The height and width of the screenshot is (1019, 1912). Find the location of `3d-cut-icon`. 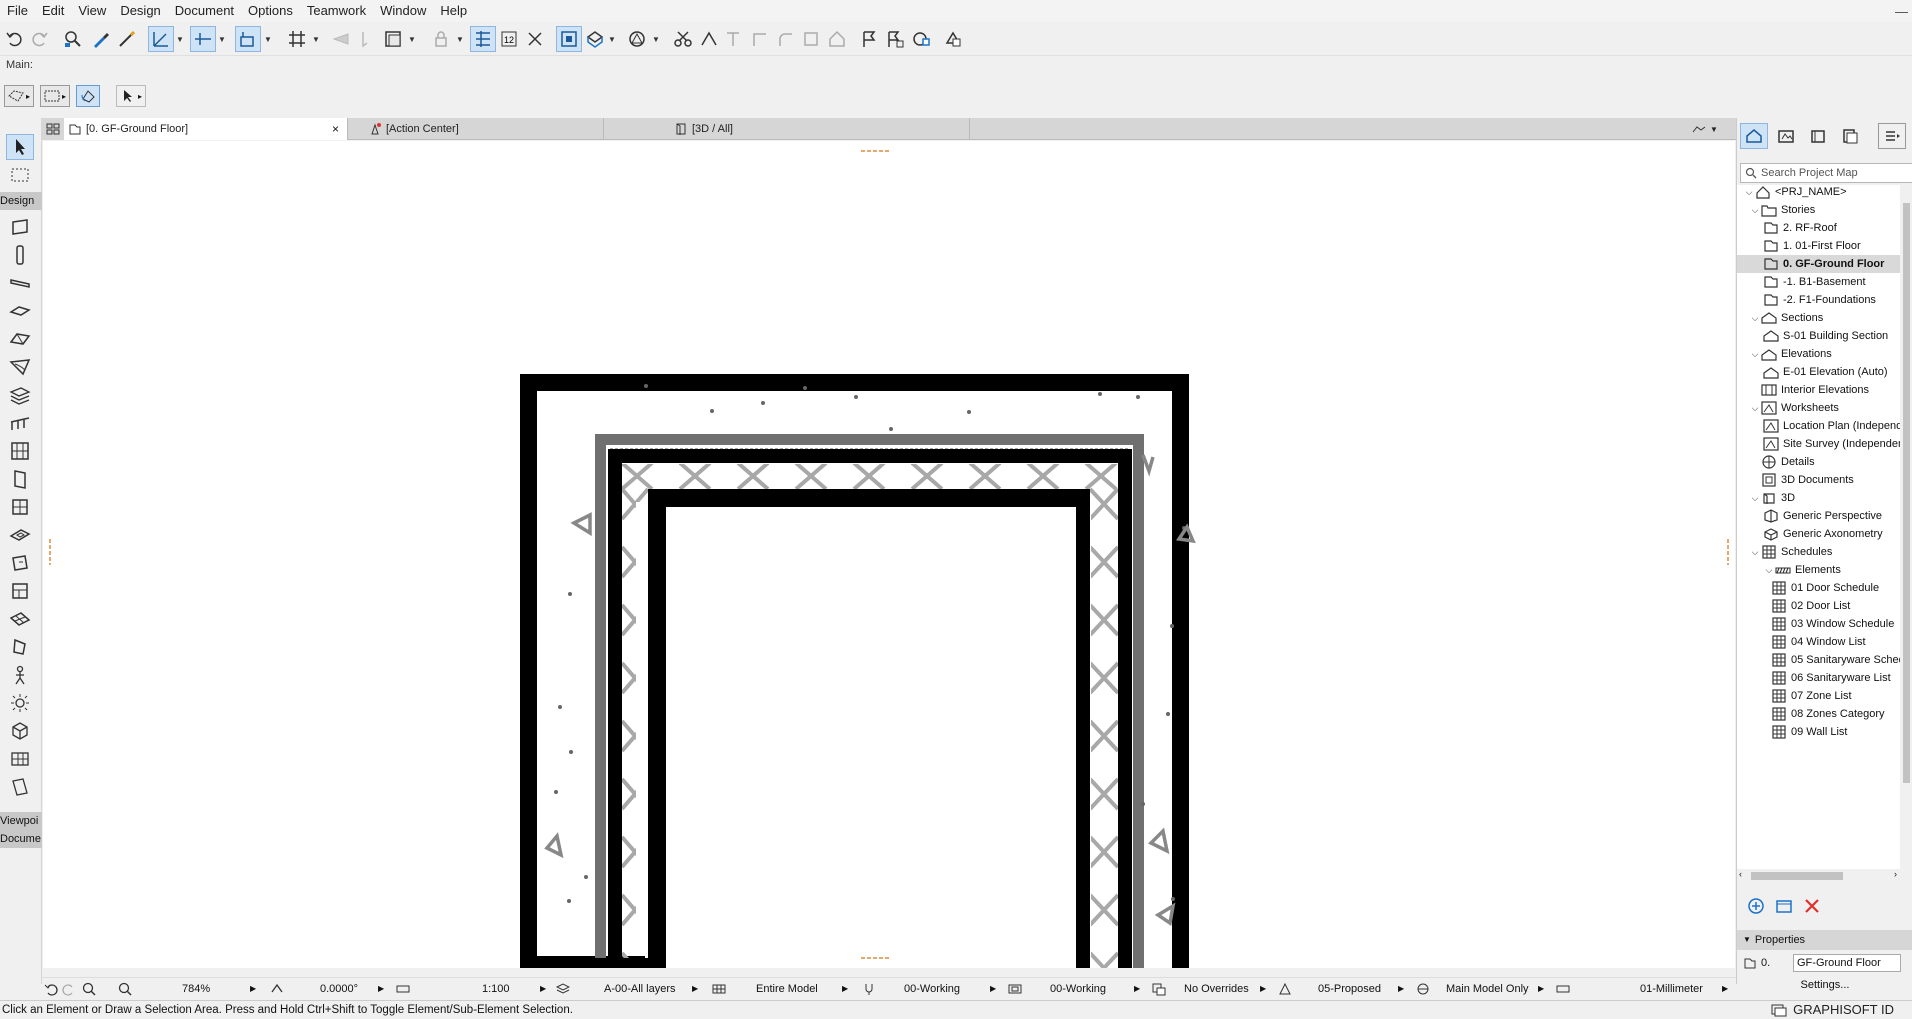

3d-cut-icon is located at coordinates (595, 39).